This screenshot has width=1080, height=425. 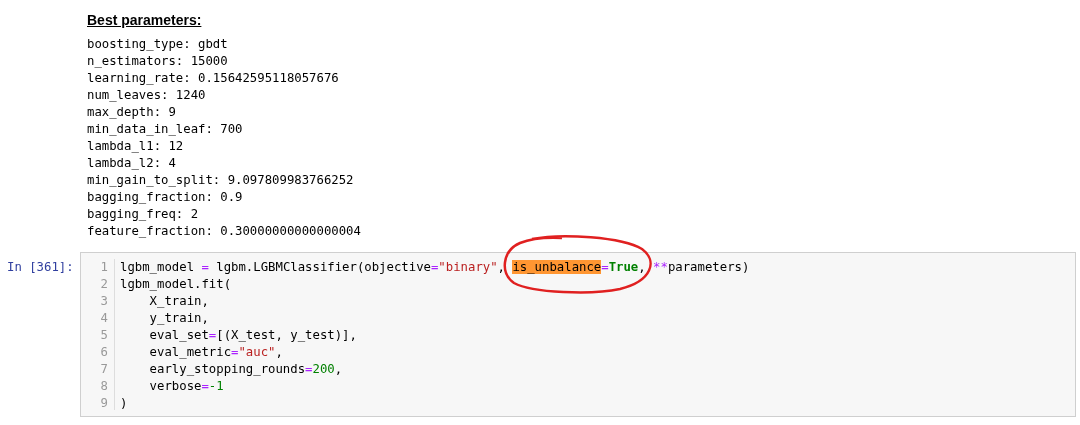 What do you see at coordinates (131, 163) in the screenshot?
I see `output-line: lambda_l2: 4` at bounding box center [131, 163].